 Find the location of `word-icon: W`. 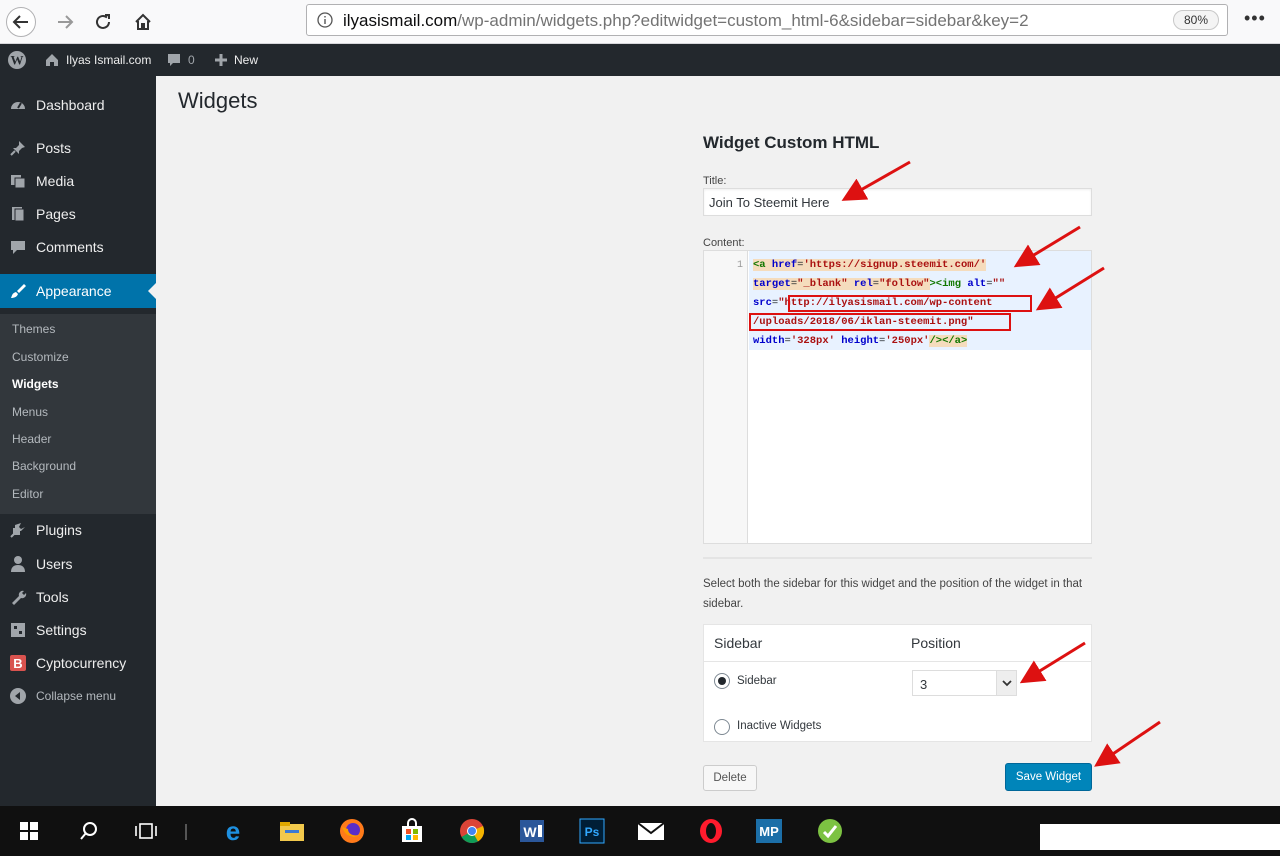

word-icon: W is located at coordinates (532, 831).